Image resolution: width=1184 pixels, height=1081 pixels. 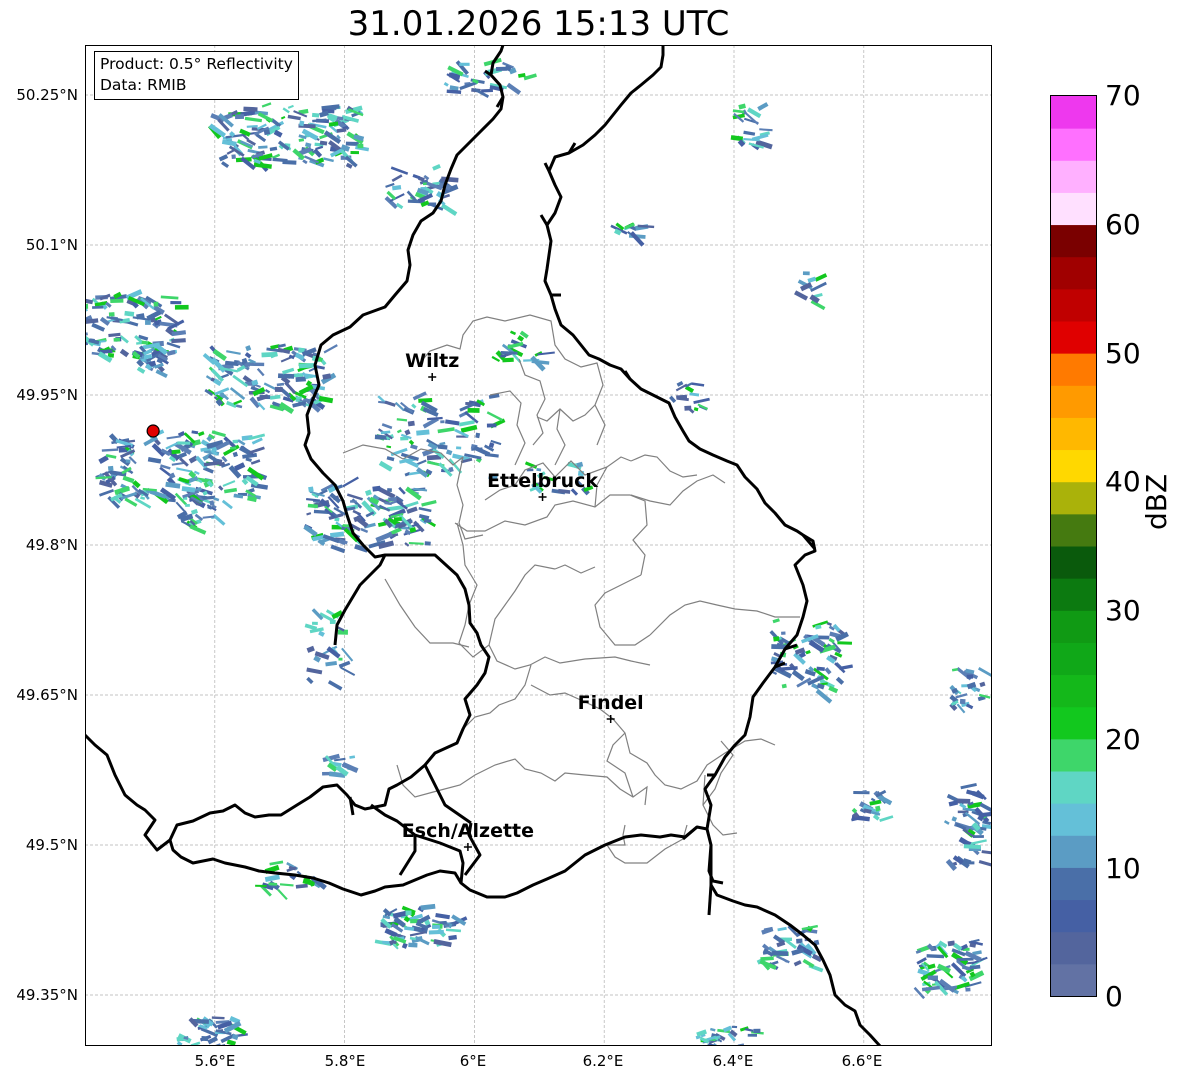 I want to click on colorbar-tick-label: 60, so click(x=1123, y=224).